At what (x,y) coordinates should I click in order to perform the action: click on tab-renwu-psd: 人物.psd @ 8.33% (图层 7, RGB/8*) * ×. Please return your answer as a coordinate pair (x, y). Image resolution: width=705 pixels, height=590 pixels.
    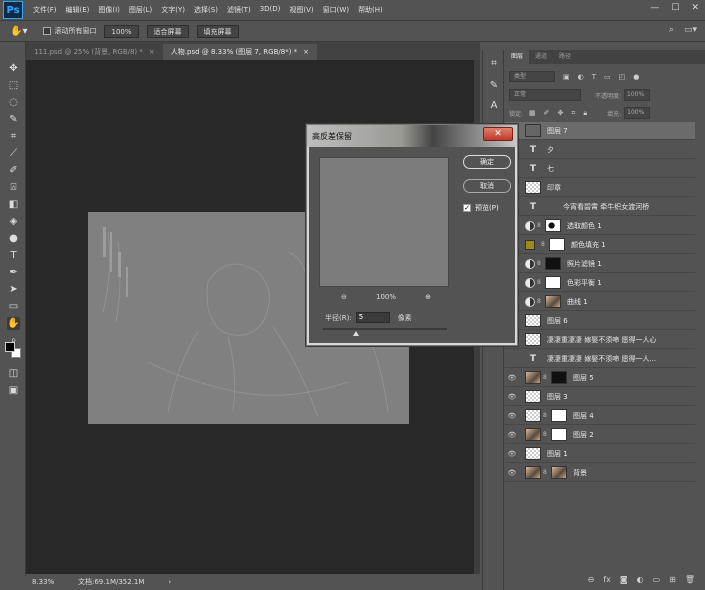
    Looking at the image, I should click on (240, 52).